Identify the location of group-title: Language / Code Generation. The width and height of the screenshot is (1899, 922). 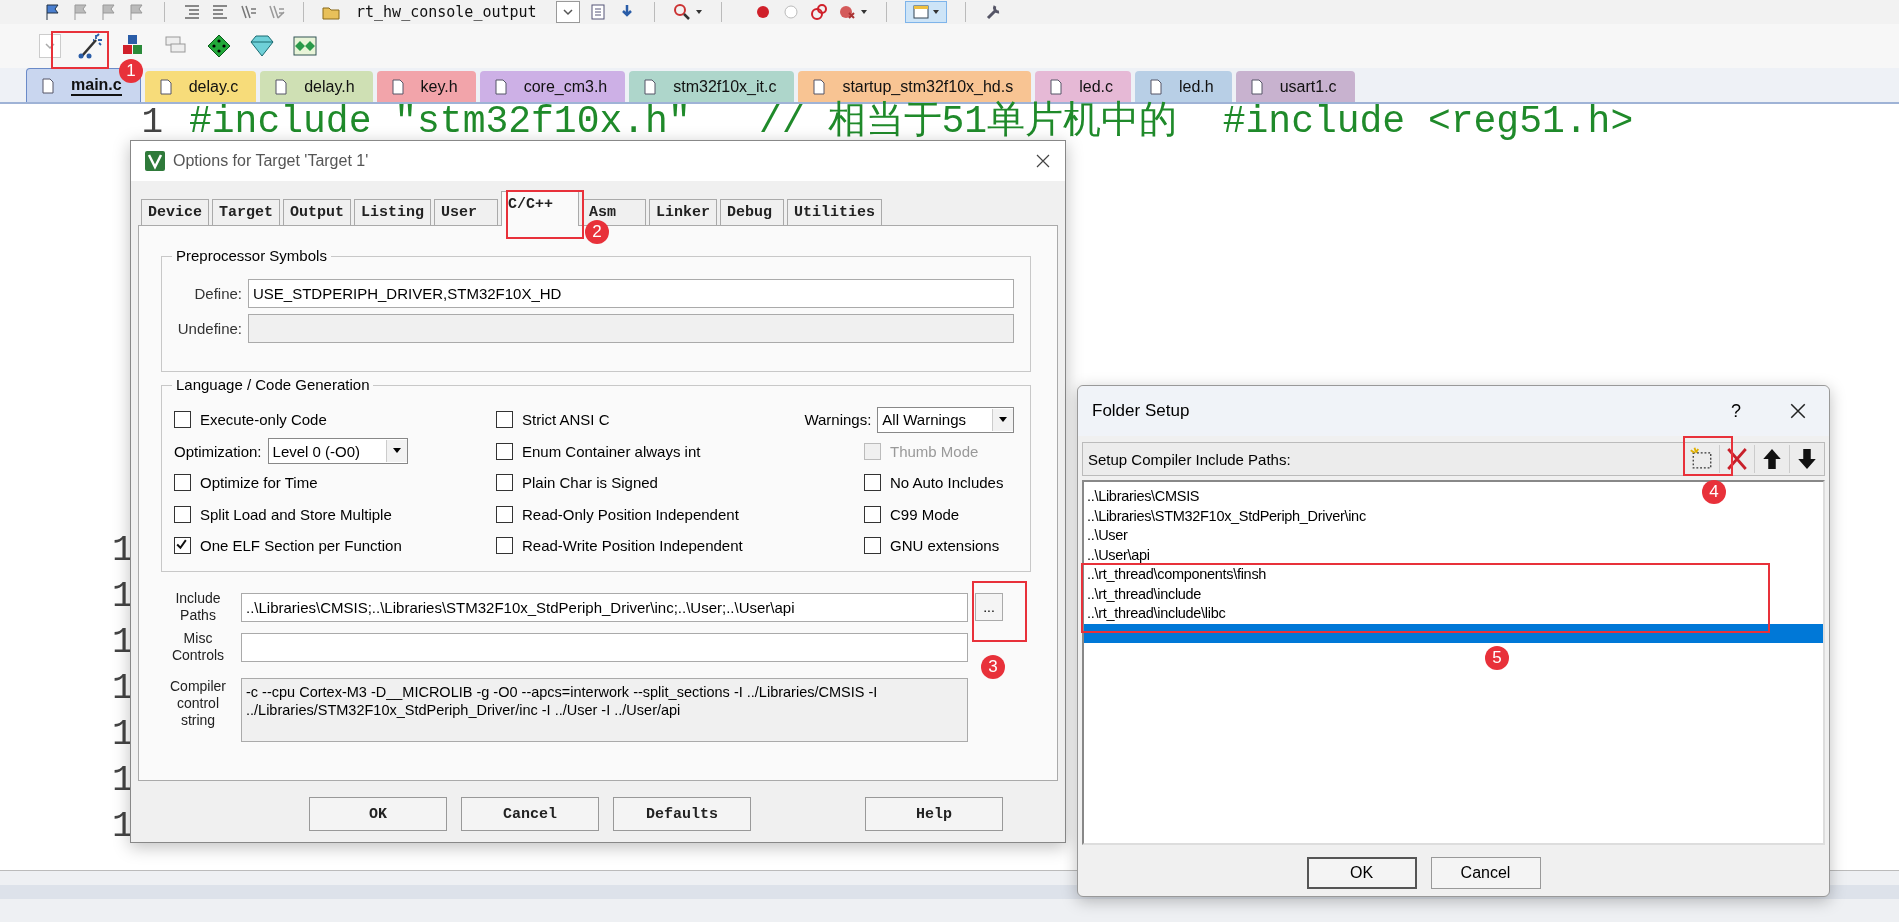
(273, 384).